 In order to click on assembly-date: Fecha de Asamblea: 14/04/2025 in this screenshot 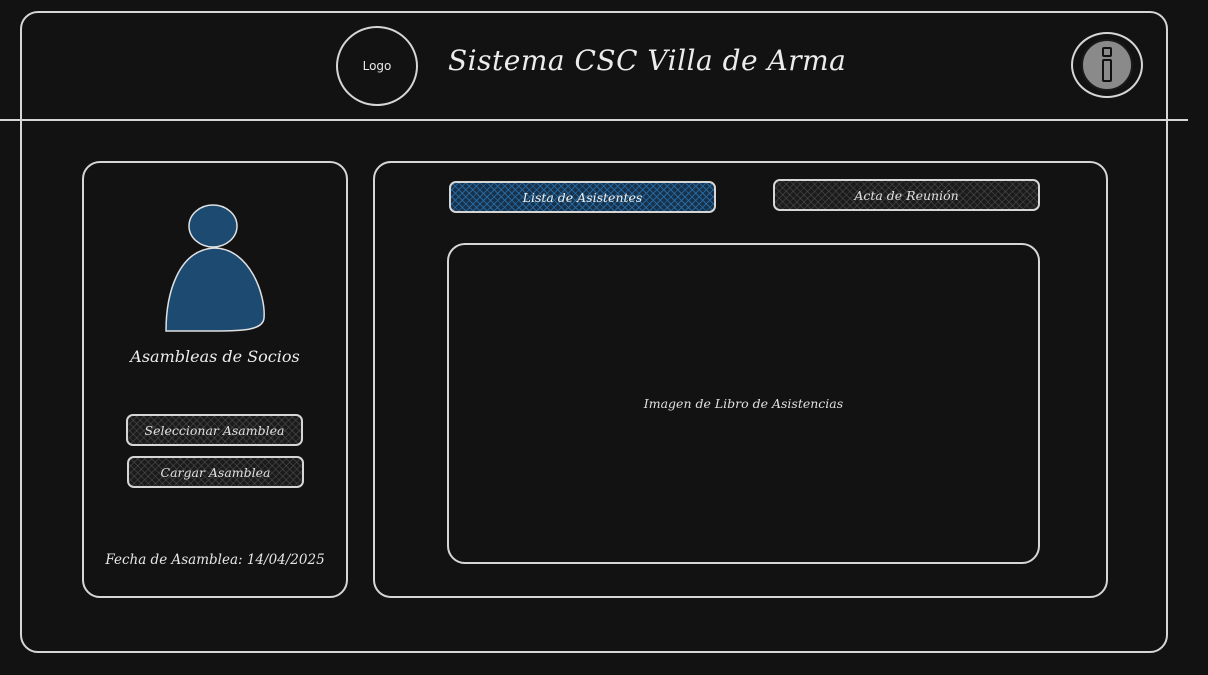, I will do `click(215, 560)`.